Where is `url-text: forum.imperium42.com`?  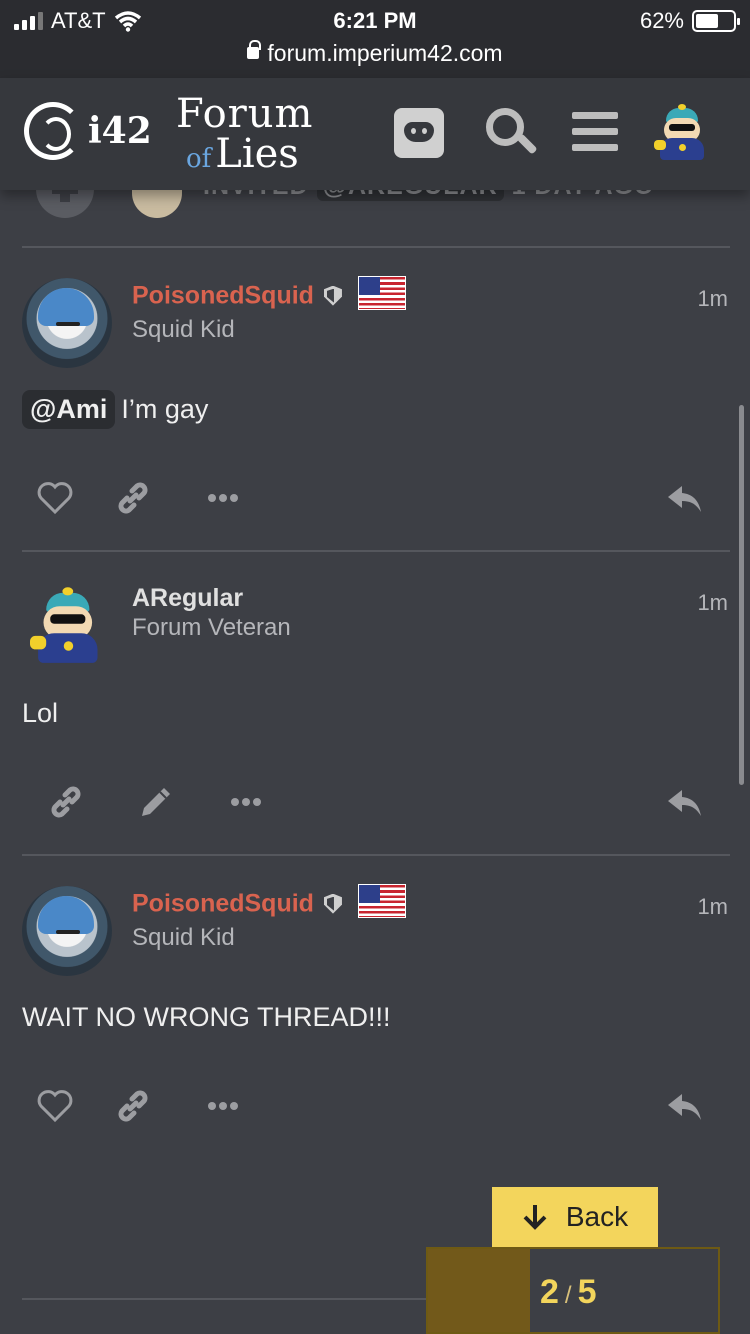 url-text: forum.imperium42.com is located at coordinates (385, 53).